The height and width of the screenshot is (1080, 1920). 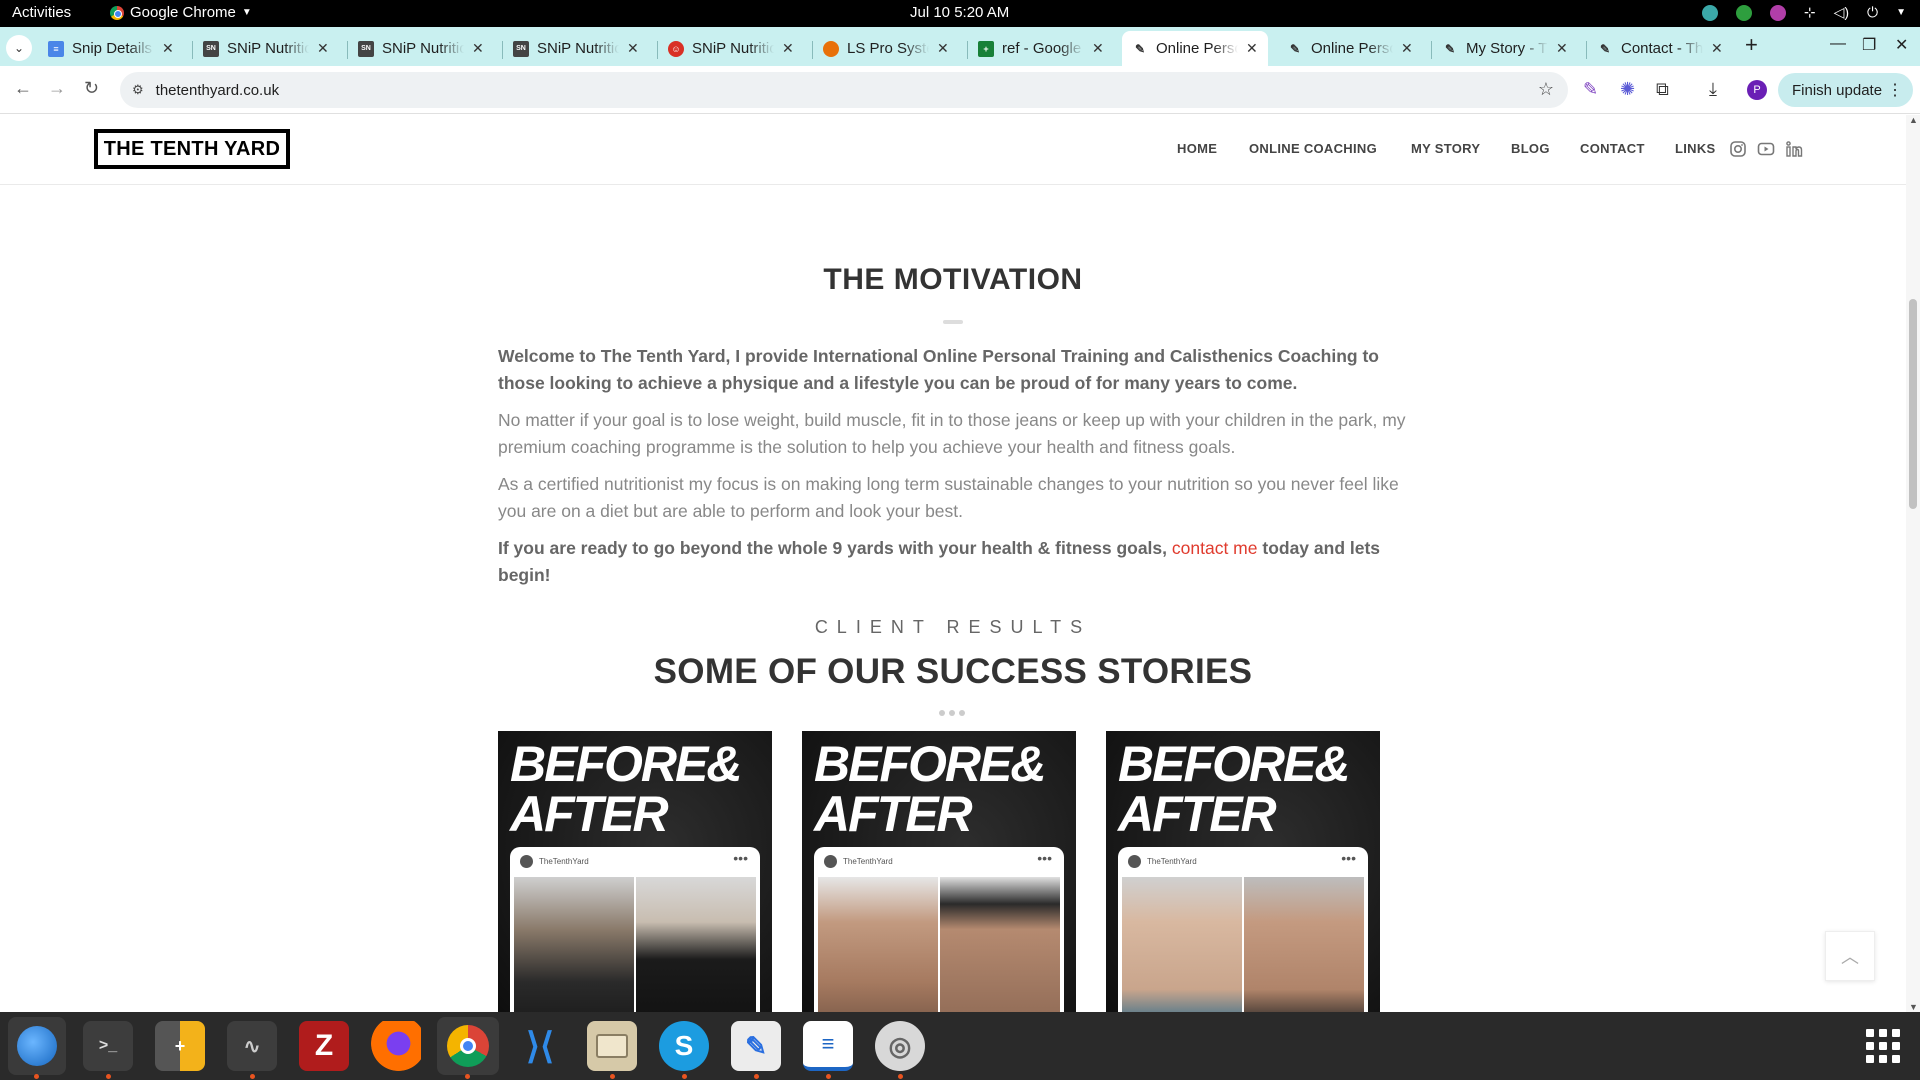 I want to click on browser-tab: ≡ Snip Details ✕, so click(x=111, y=48).